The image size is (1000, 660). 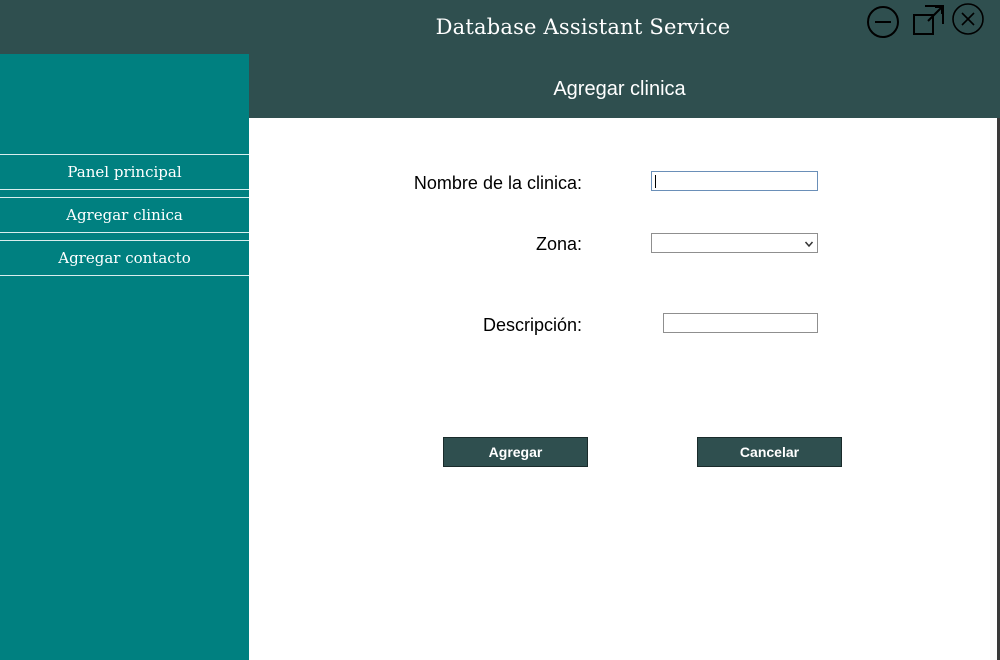 What do you see at coordinates (515, 452) in the screenshot?
I see `add-button: Agregar` at bounding box center [515, 452].